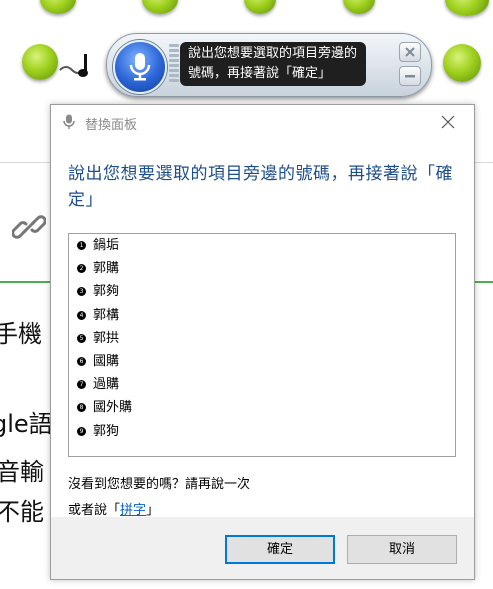 This screenshot has width=493, height=589. What do you see at coordinates (262, 384) in the screenshot?
I see `list-item: 7 過購` at bounding box center [262, 384].